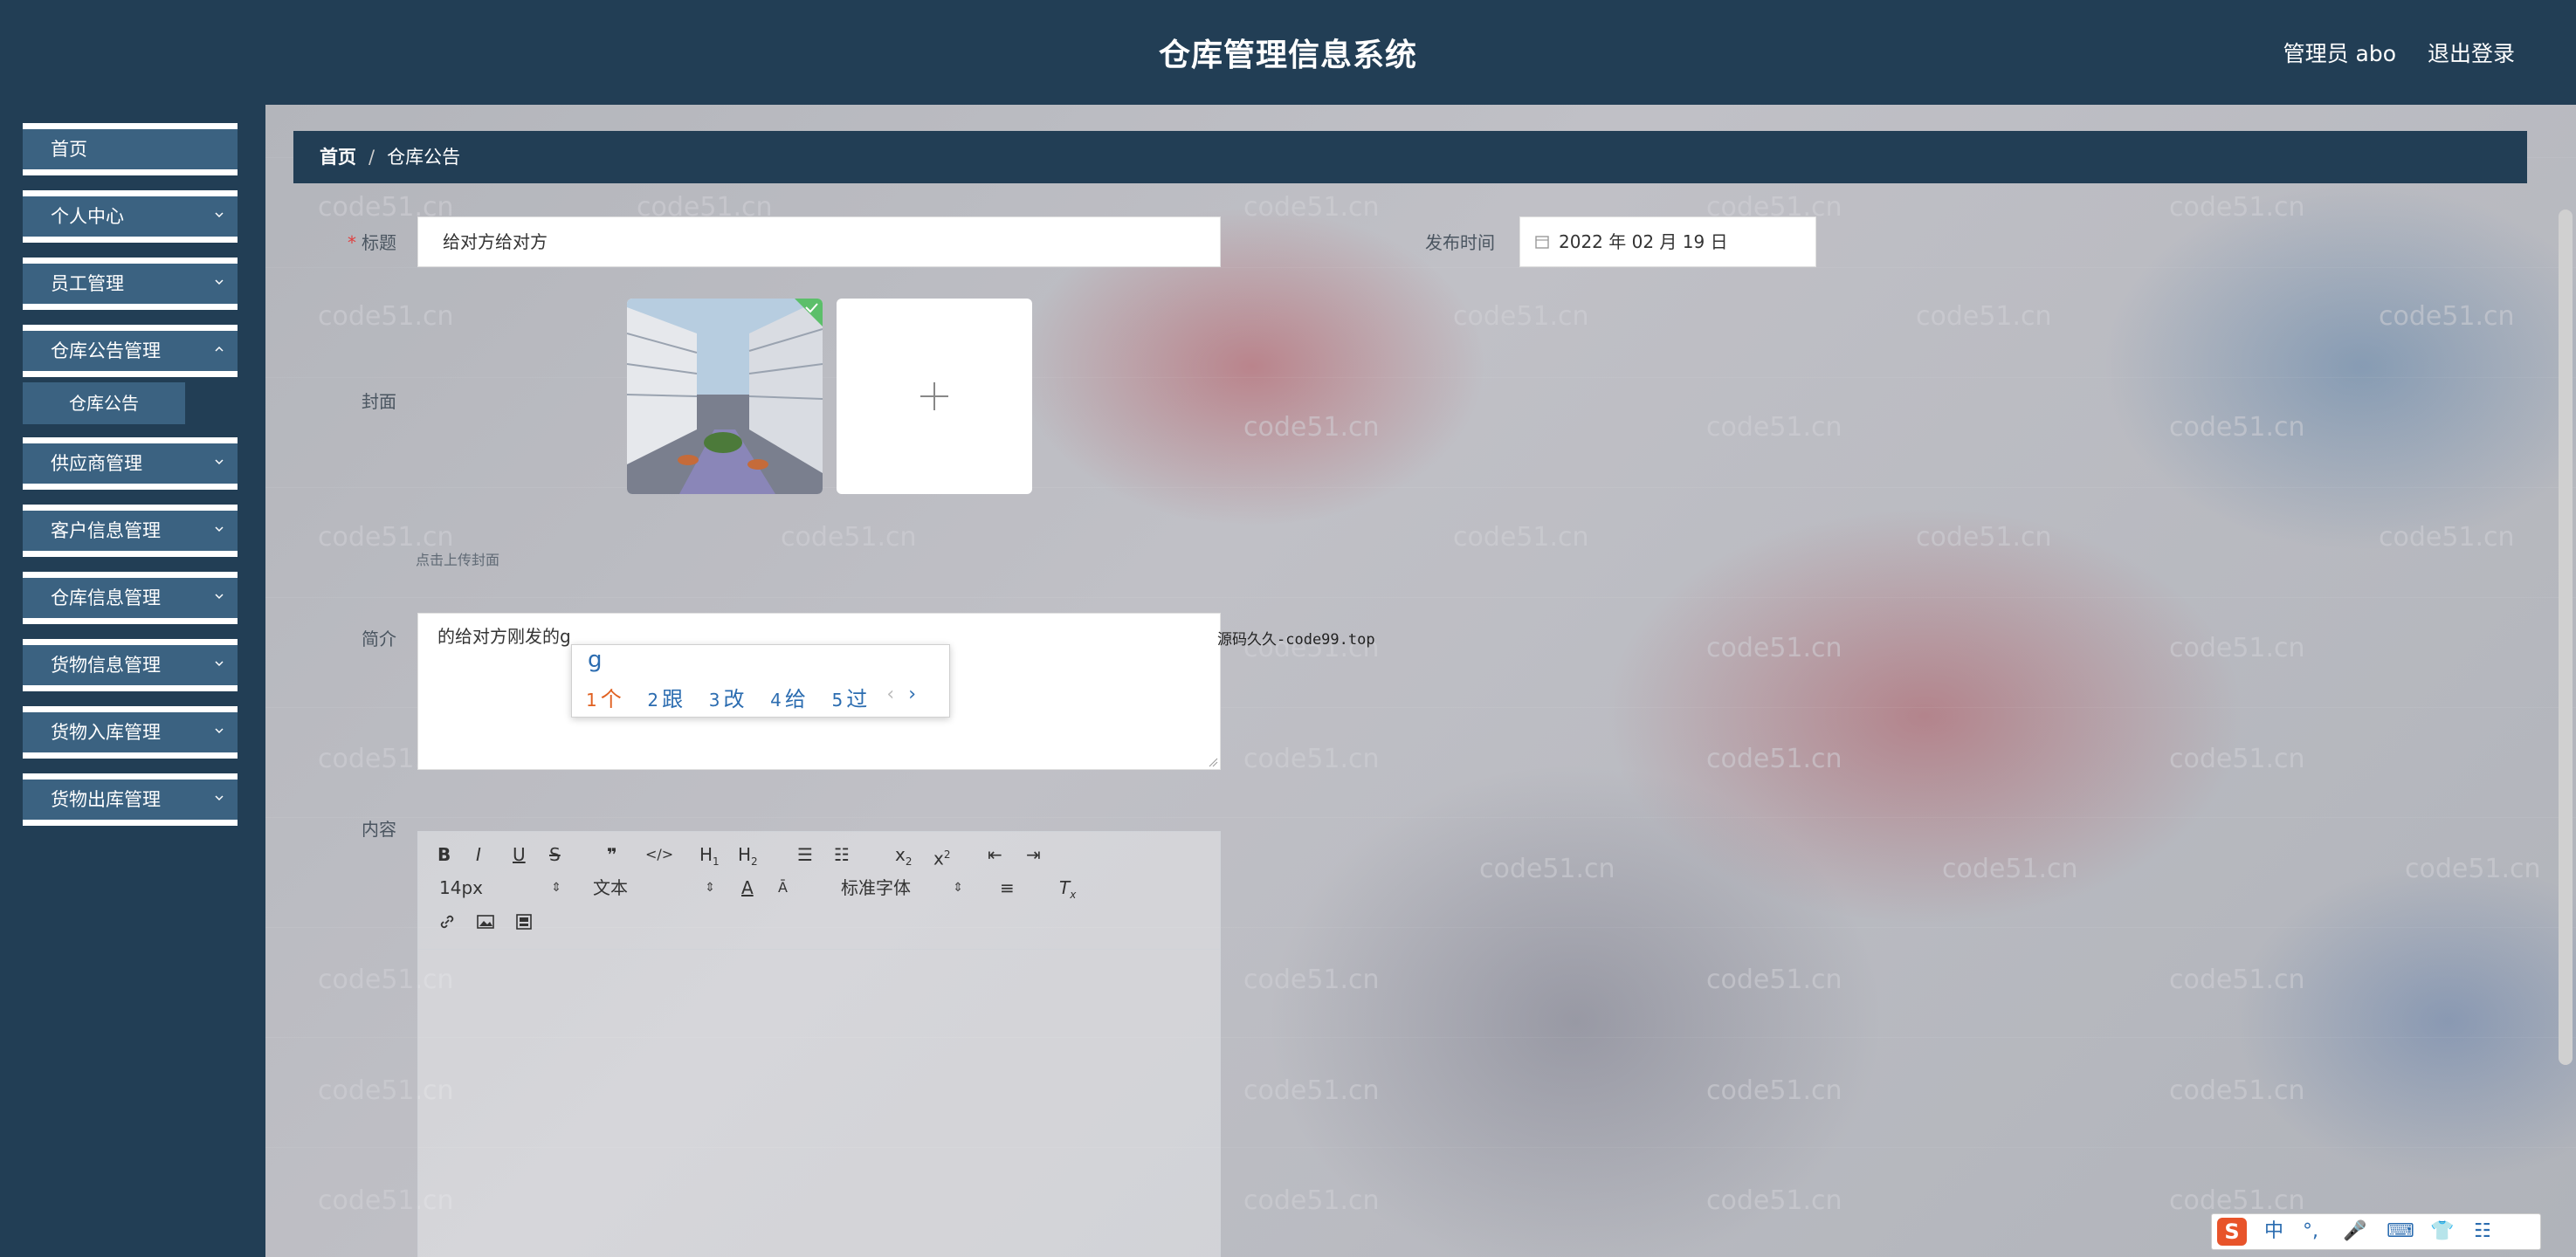 The height and width of the screenshot is (1257, 2576). I want to click on title-label: * 标题, so click(372, 243).